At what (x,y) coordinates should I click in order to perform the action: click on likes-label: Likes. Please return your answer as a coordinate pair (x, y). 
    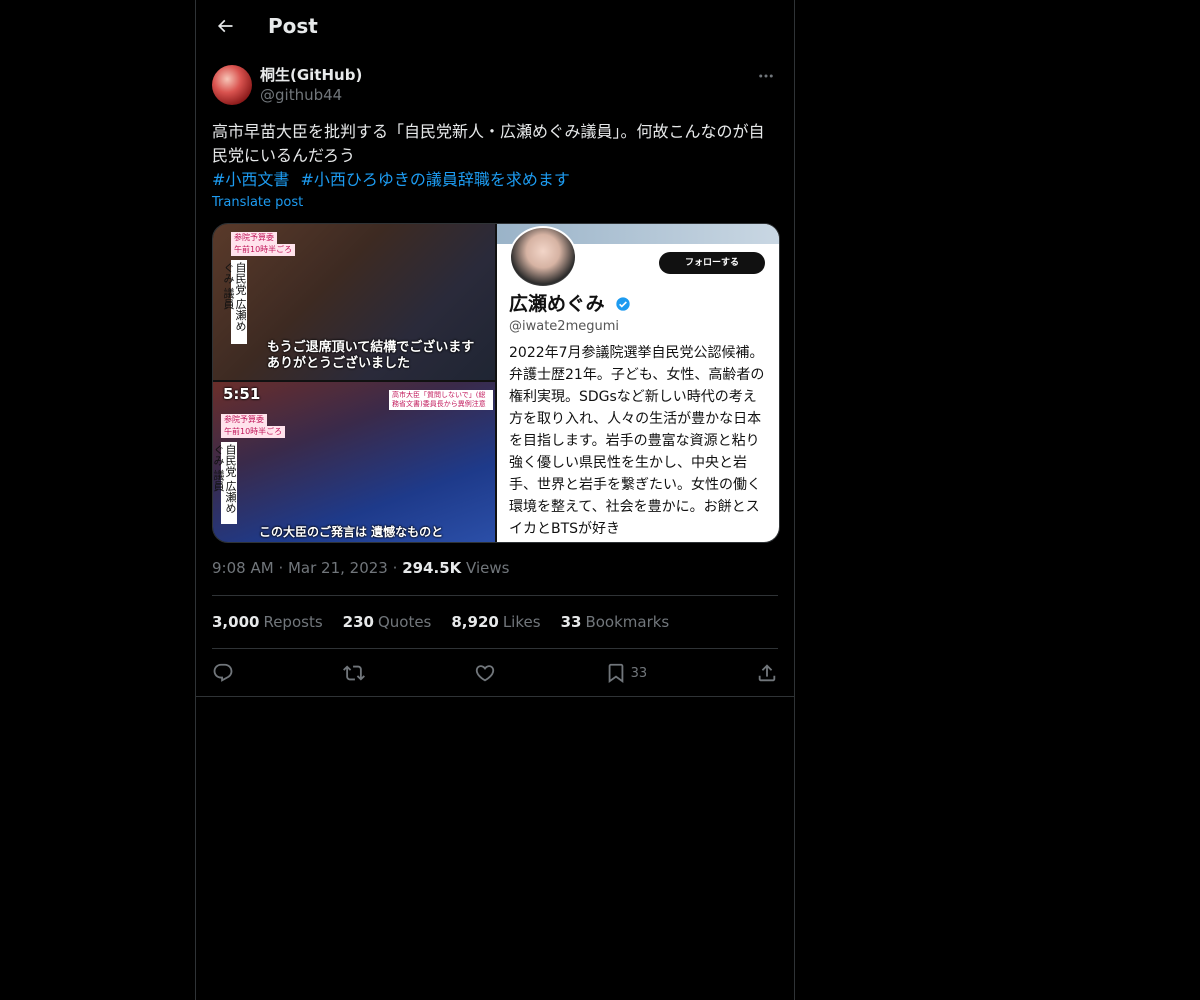
    Looking at the image, I should click on (521, 622).